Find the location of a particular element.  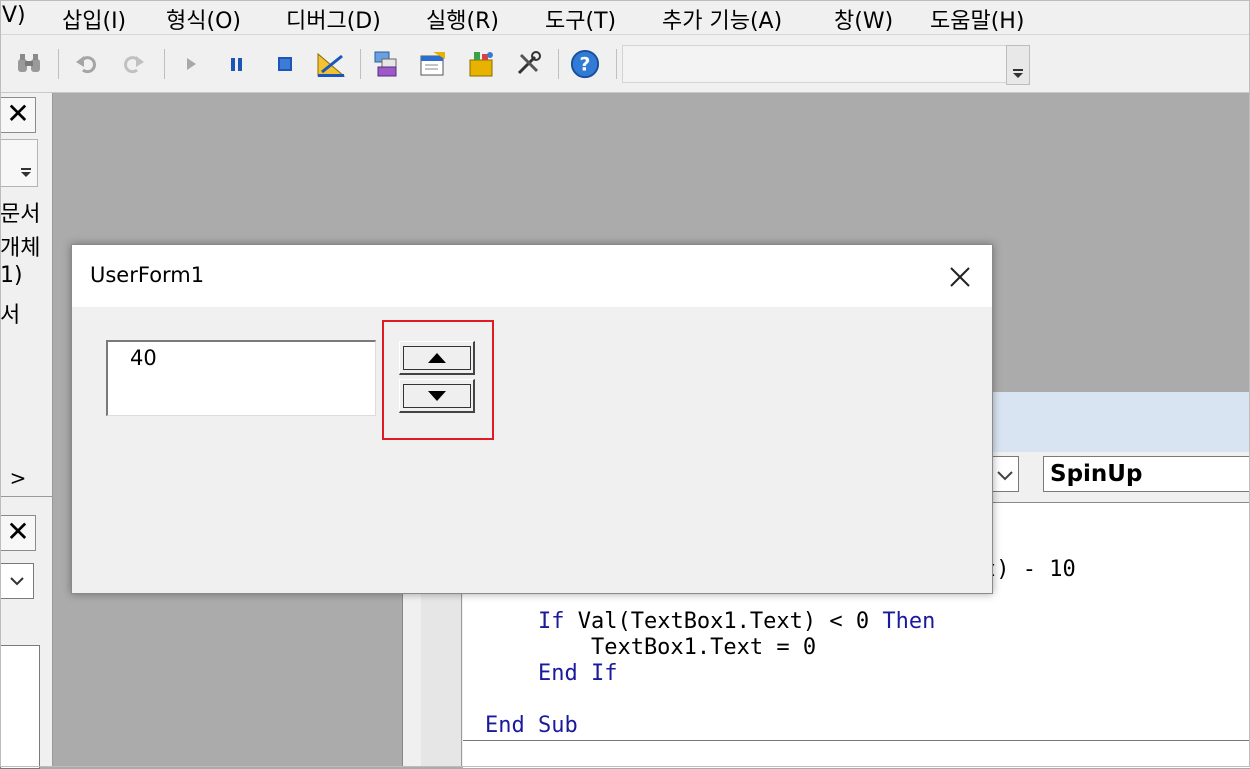

toolbar: ? is located at coordinates (625, 64).